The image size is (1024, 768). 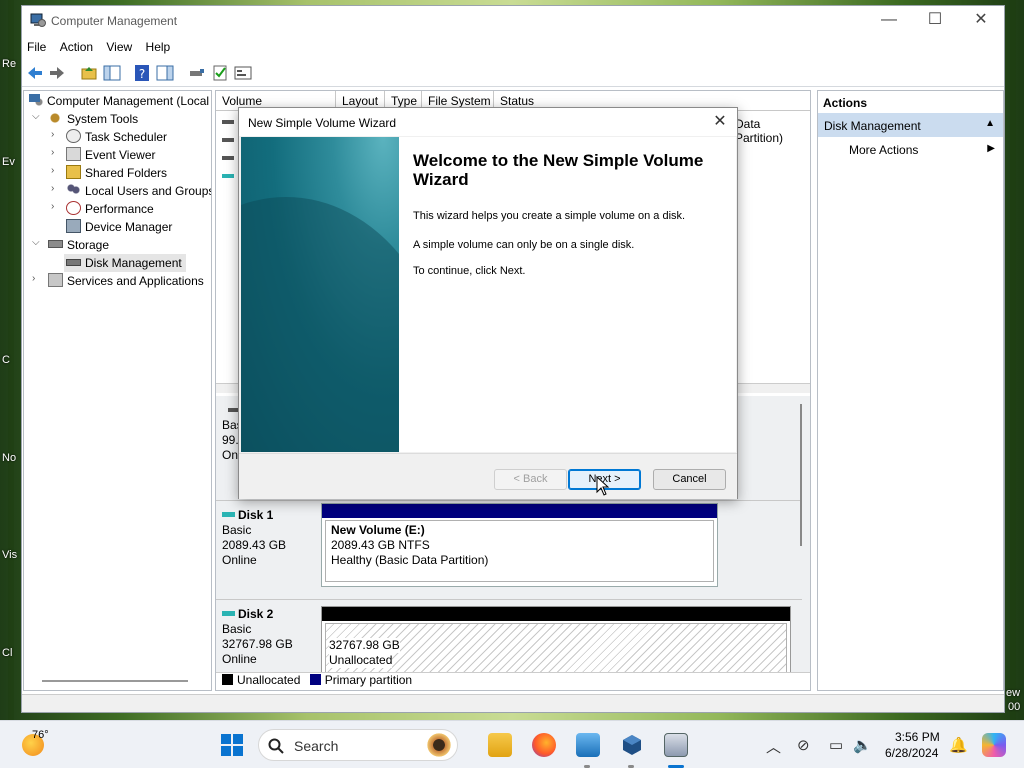 What do you see at coordinates (544, 745) in the screenshot?
I see `firefox-icon` at bounding box center [544, 745].